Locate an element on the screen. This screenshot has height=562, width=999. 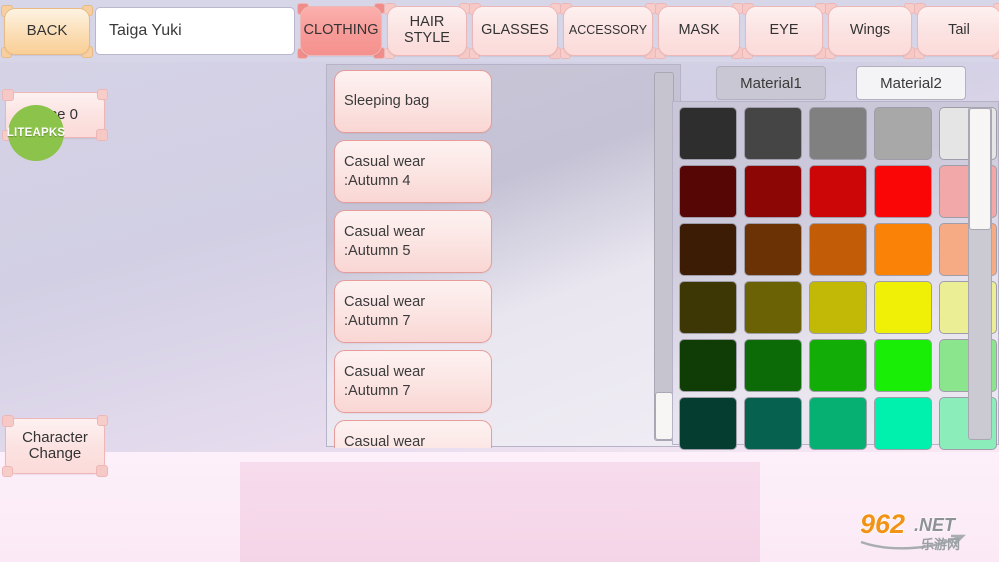
tab-glasses: GLASSES is located at coordinates (515, 31).